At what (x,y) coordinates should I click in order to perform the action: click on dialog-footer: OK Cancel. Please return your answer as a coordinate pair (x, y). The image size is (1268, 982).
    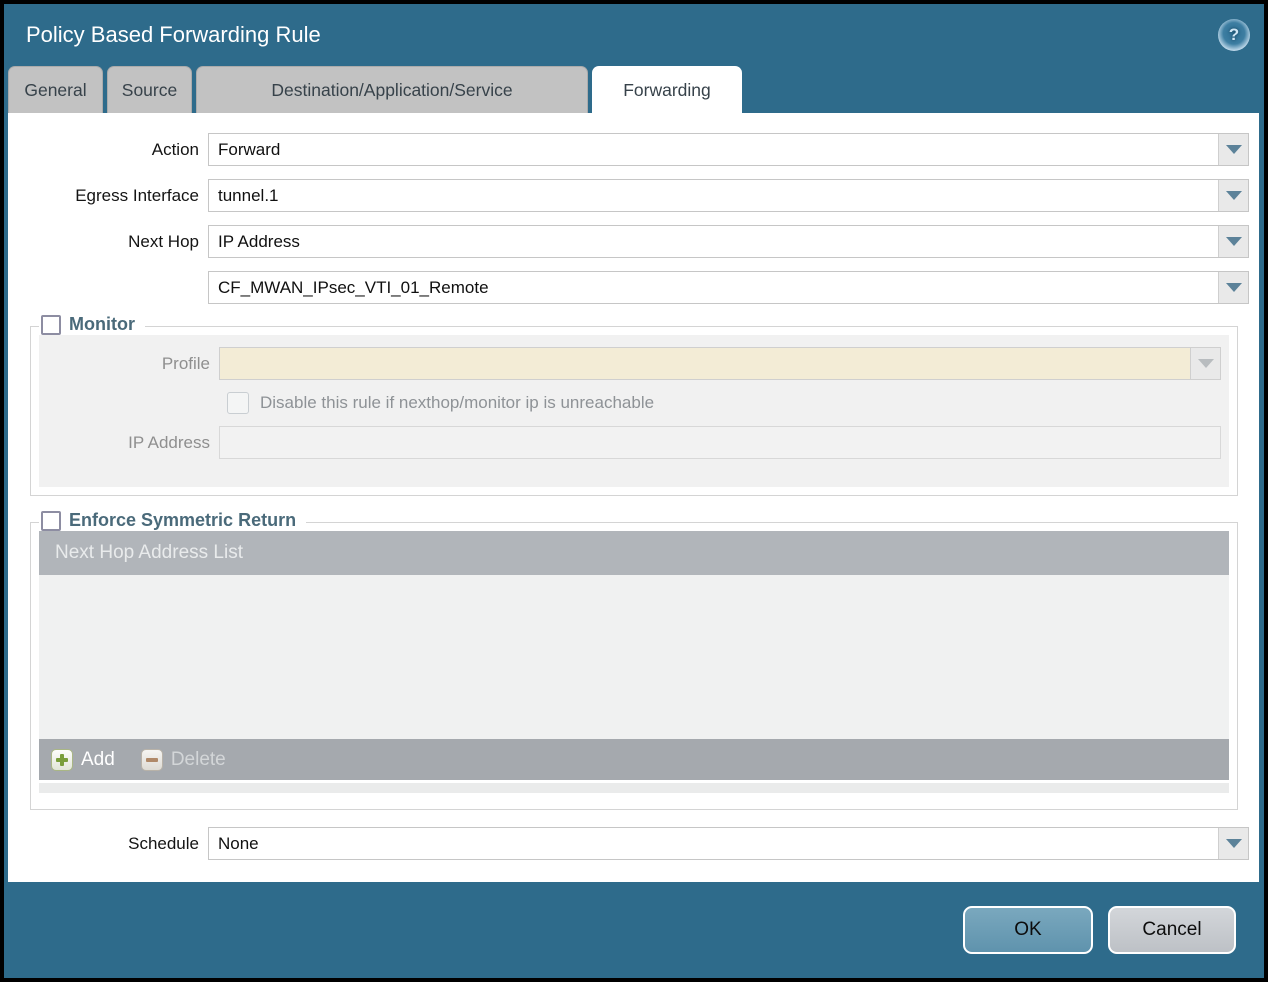
    Looking at the image, I should click on (634, 930).